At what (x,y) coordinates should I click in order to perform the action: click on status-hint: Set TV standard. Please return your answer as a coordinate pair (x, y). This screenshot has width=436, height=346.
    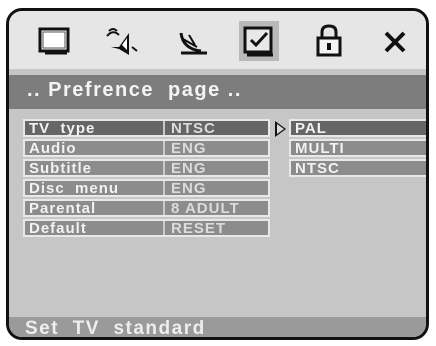
    Looking at the image, I should click on (115, 328).